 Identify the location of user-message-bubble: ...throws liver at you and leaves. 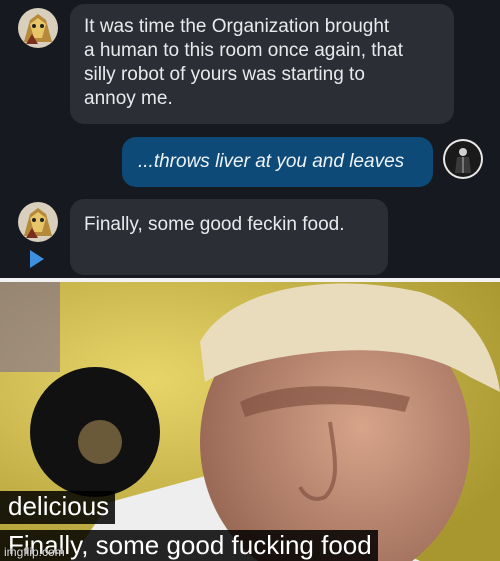
(277, 162).